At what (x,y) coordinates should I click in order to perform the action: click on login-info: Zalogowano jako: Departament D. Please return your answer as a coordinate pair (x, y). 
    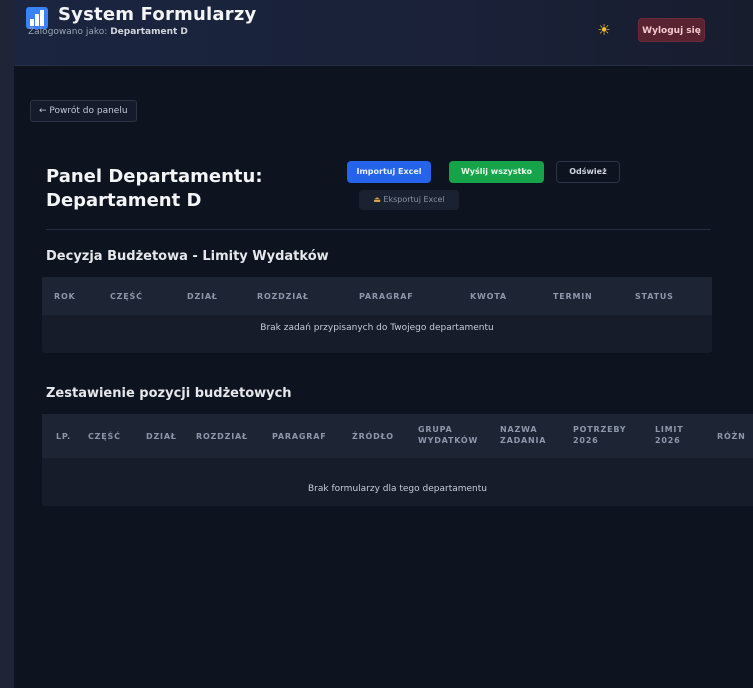
    Looking at the image, I should click on (108, 32).